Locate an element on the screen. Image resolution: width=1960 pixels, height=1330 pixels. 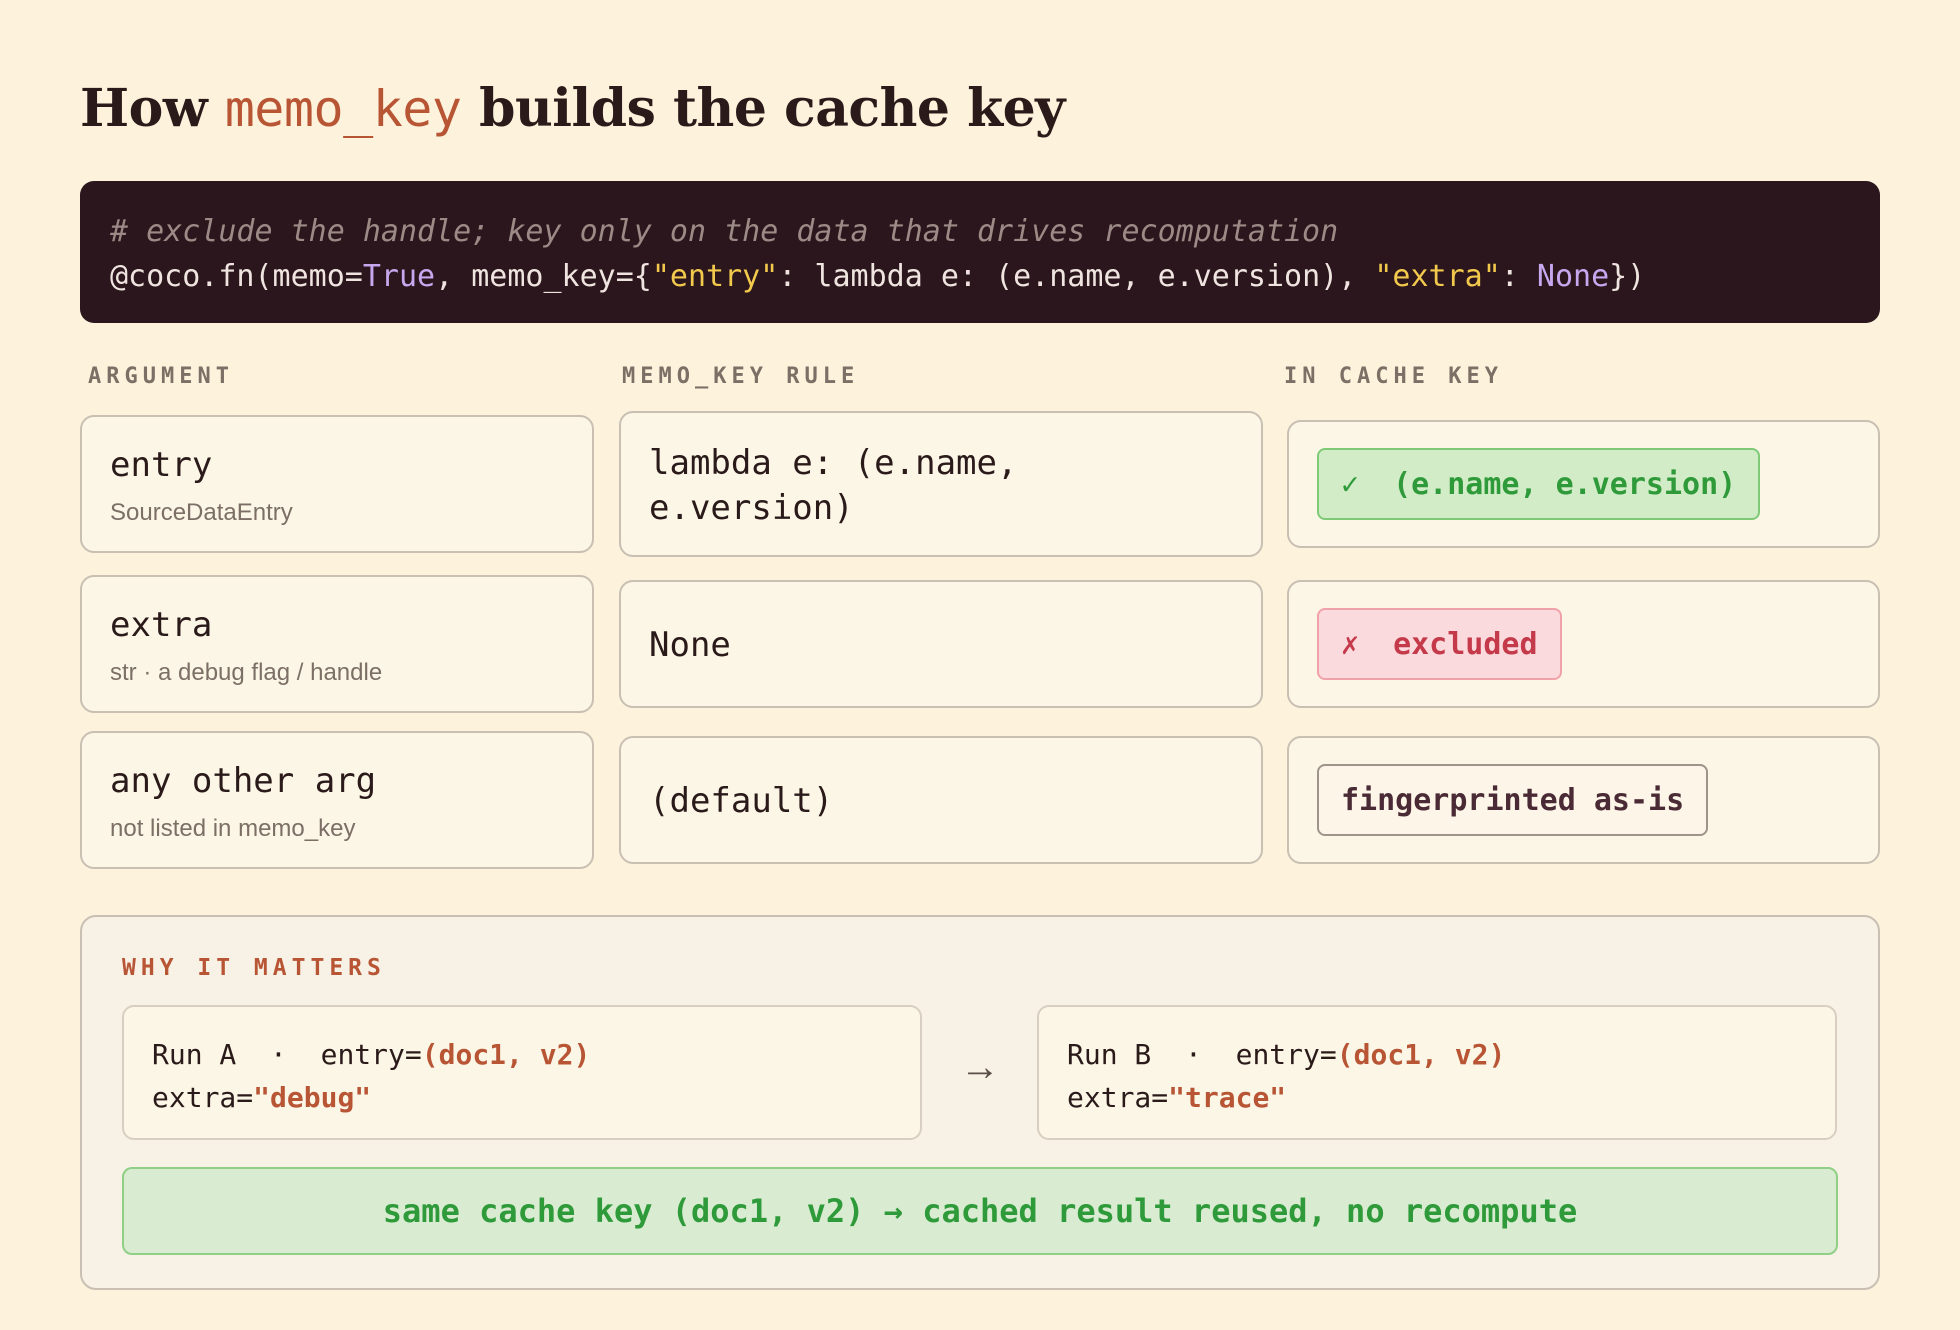
title-prefix: How is located at coordinates (144, 108).